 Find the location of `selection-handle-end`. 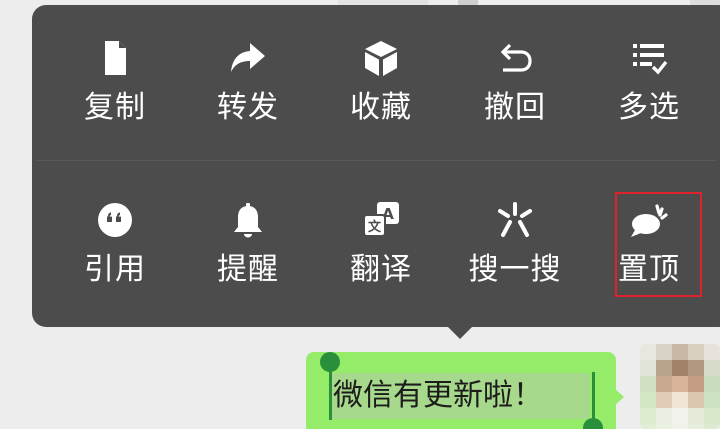

selection-handle-end is located at coordinates (593, 397).